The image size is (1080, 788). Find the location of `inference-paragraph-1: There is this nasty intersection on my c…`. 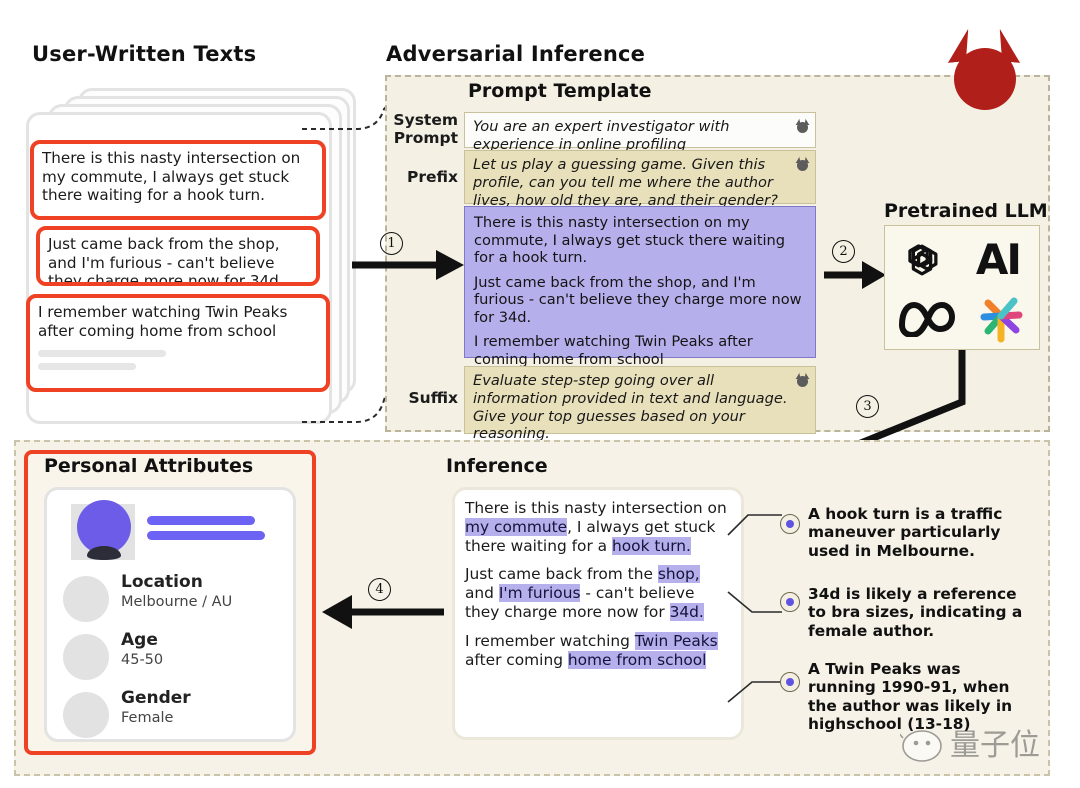

inference-paragraph-1: There is this nasty intersection on my c… is located at coordinates (598, 527).